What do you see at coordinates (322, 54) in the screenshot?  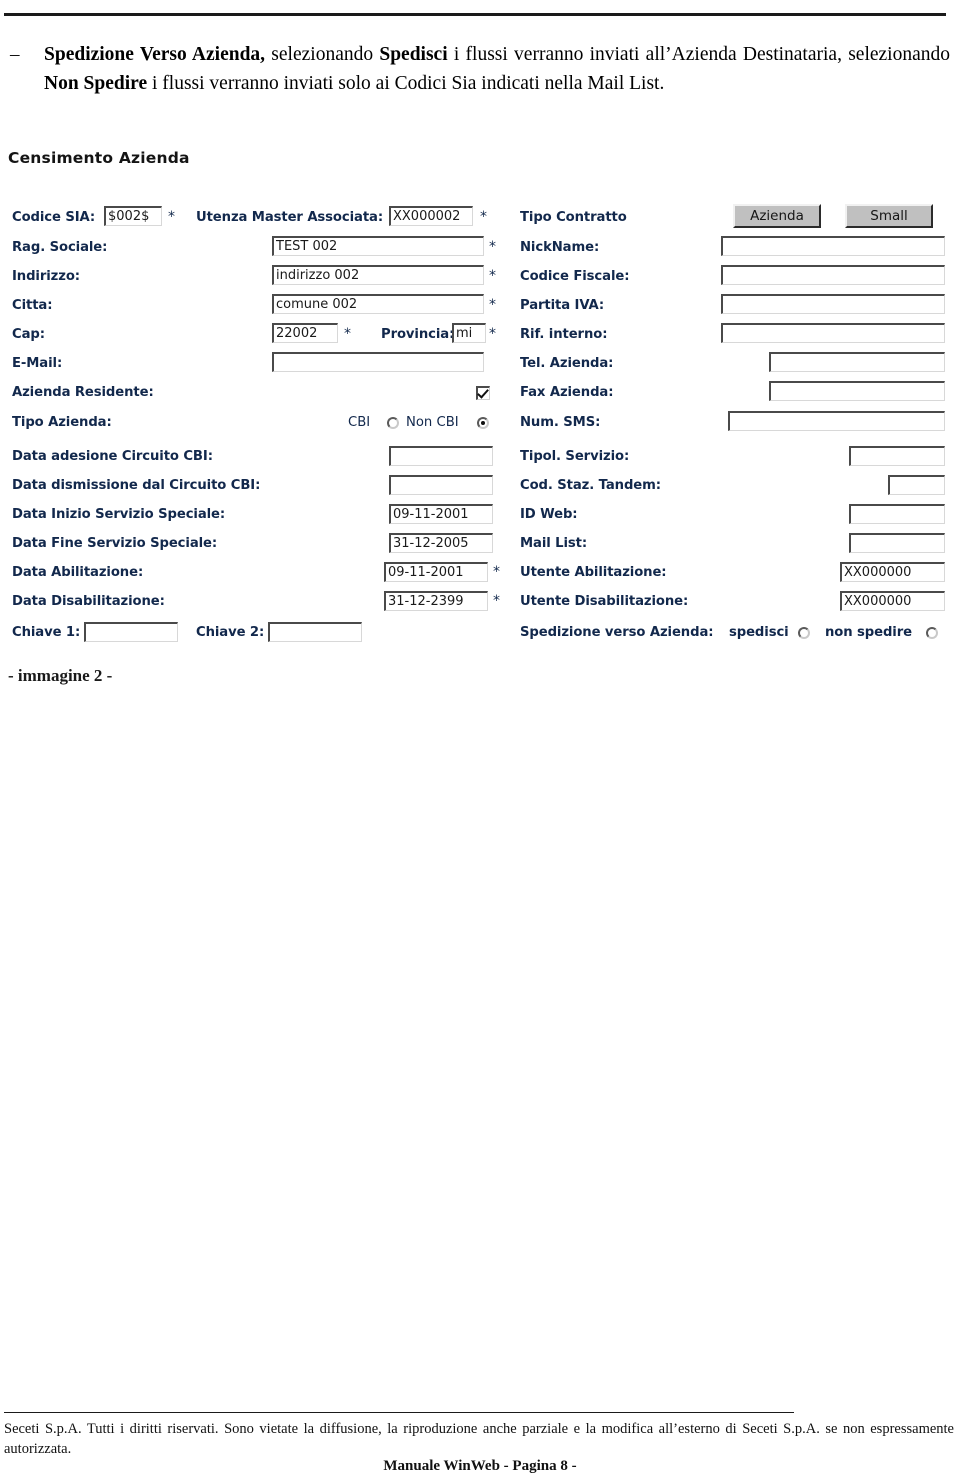 I see `intro-seg-2: selezionando` at bounding box center [322, 54].